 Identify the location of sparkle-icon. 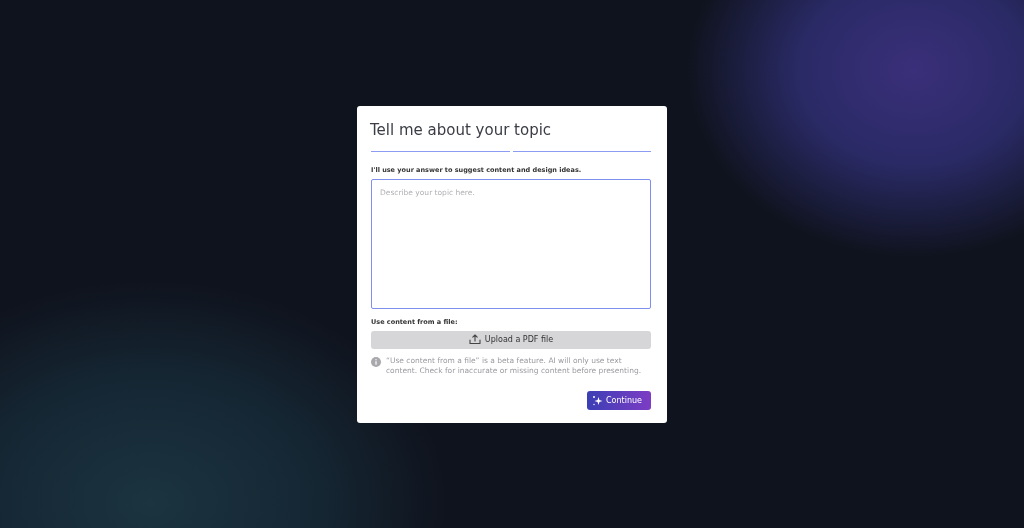
(597, 400).